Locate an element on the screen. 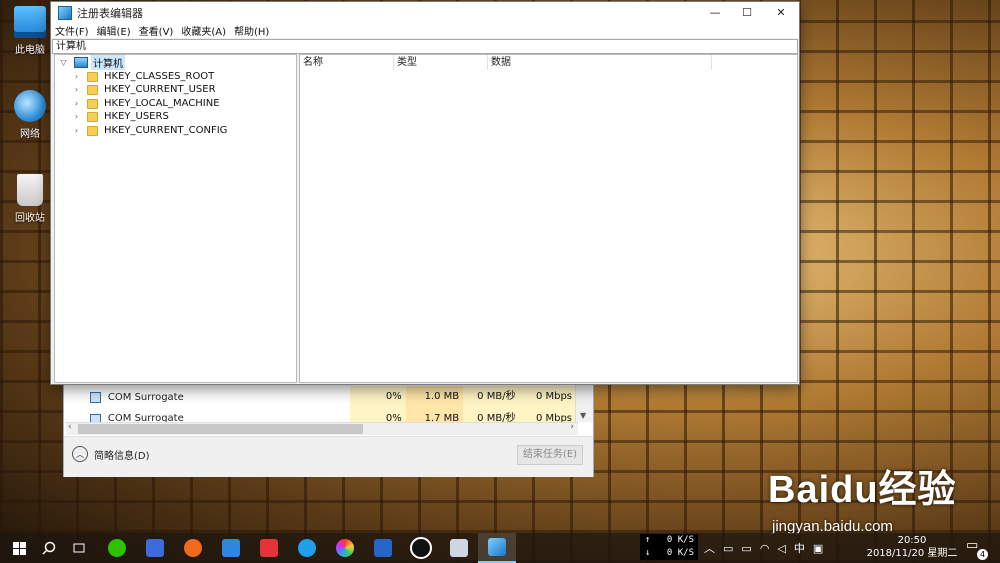  taskbar-app-wechat is located at coordinates (117, 548).